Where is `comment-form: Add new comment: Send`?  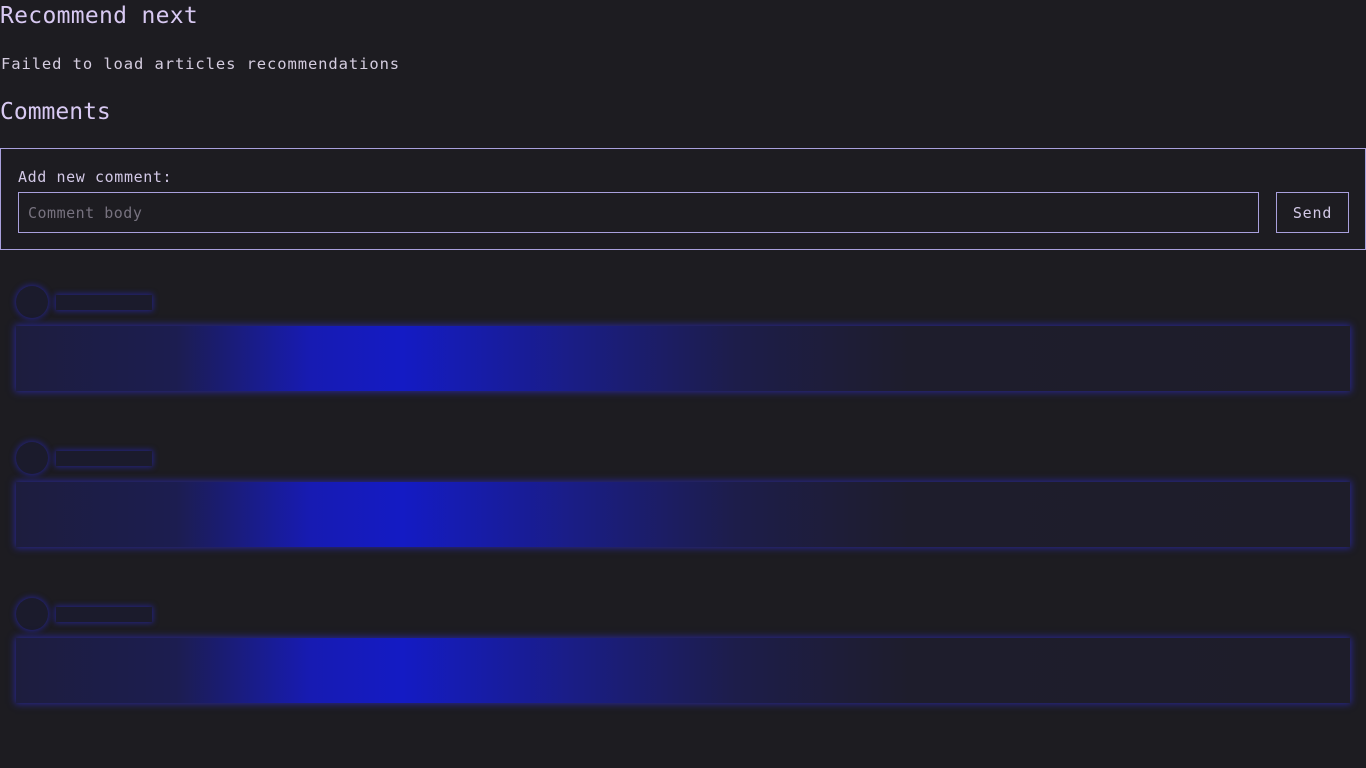
comment-form: Add new comment: Send is located at coordinates (683, 199).